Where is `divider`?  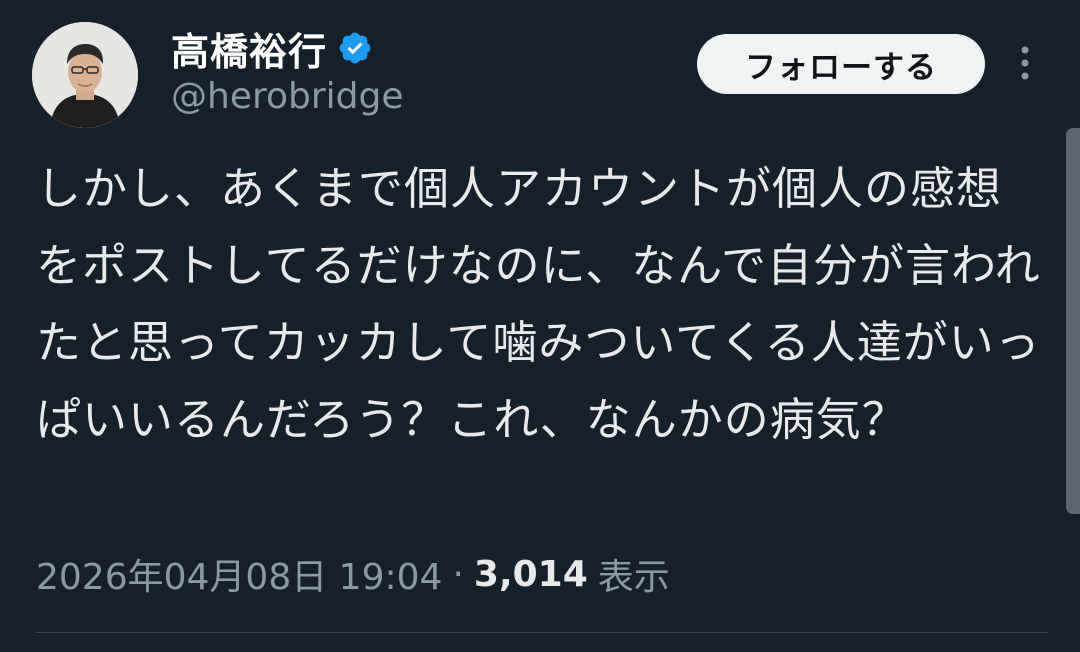 divider is located at coordinates (542, 632).